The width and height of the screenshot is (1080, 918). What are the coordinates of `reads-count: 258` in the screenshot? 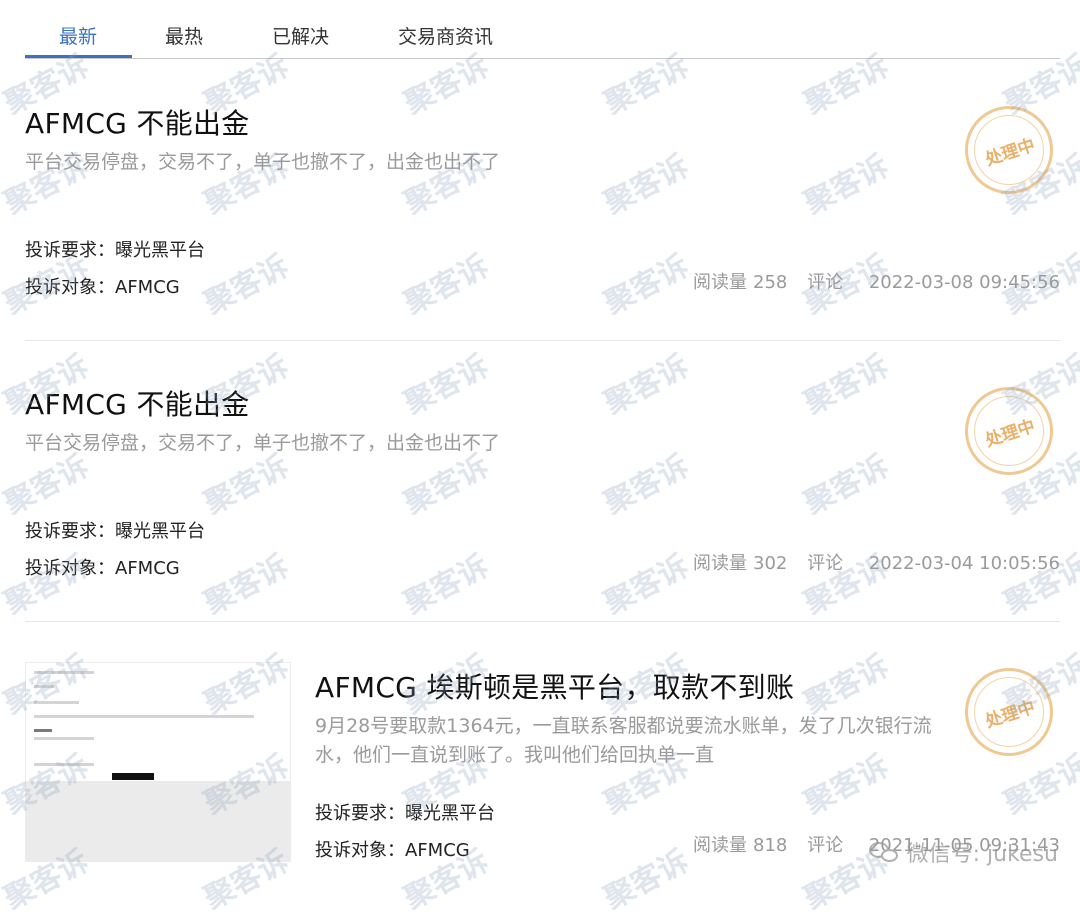 It's located at (770, 282).